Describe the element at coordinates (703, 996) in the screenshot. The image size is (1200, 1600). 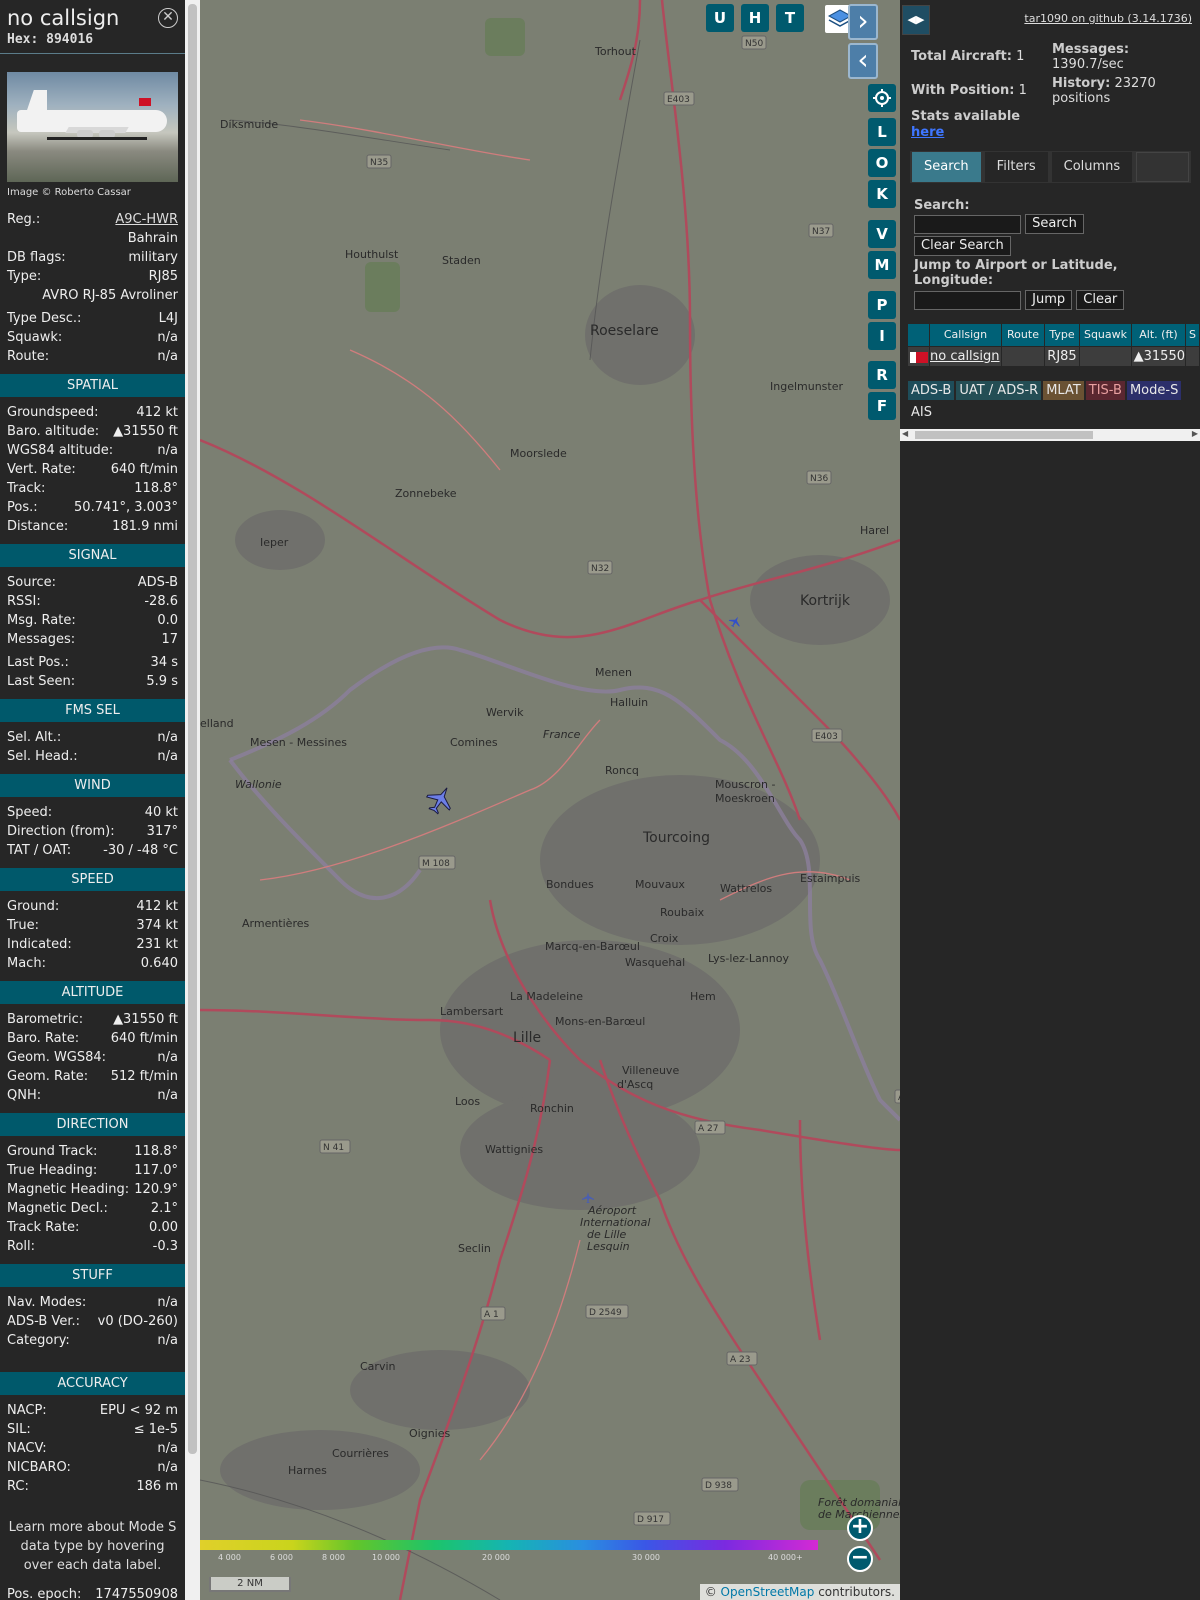
I see `place-label-hem: Hem` at that location.